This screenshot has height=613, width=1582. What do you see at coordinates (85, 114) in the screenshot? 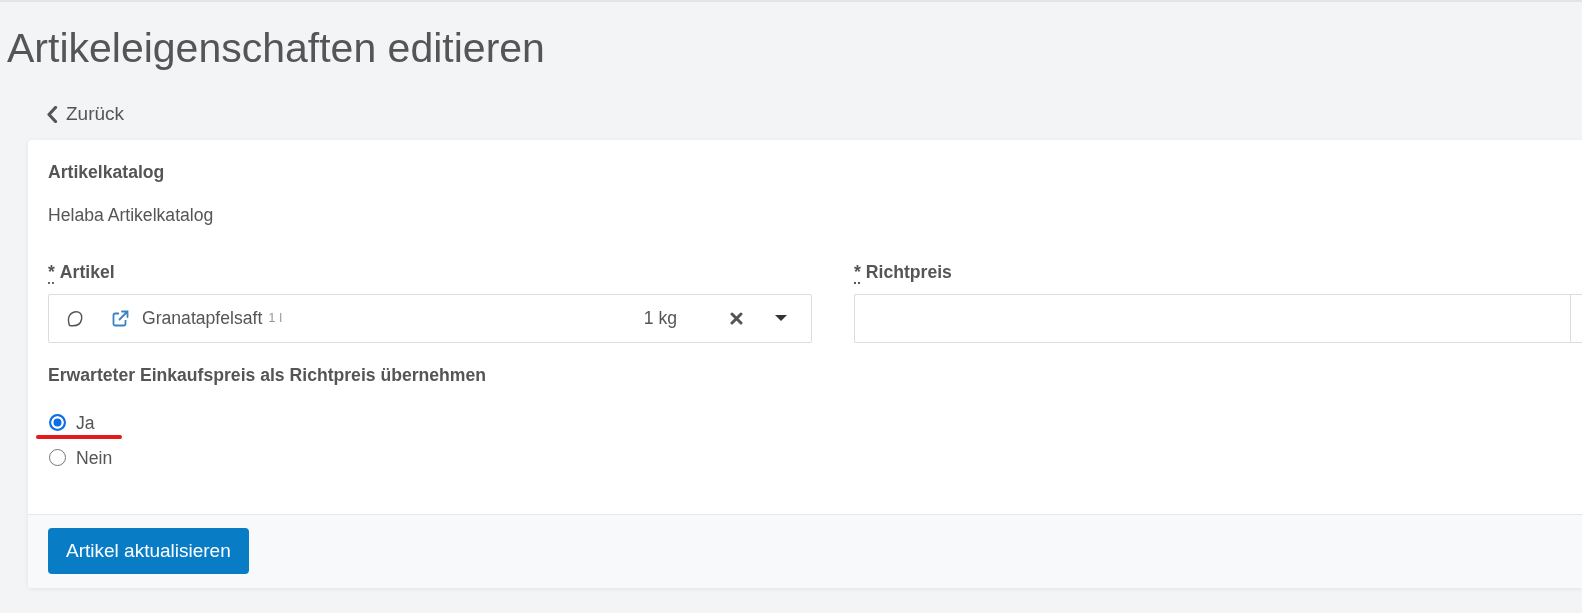
I see `back-link: Zurück` at bounding box center [85, 114].